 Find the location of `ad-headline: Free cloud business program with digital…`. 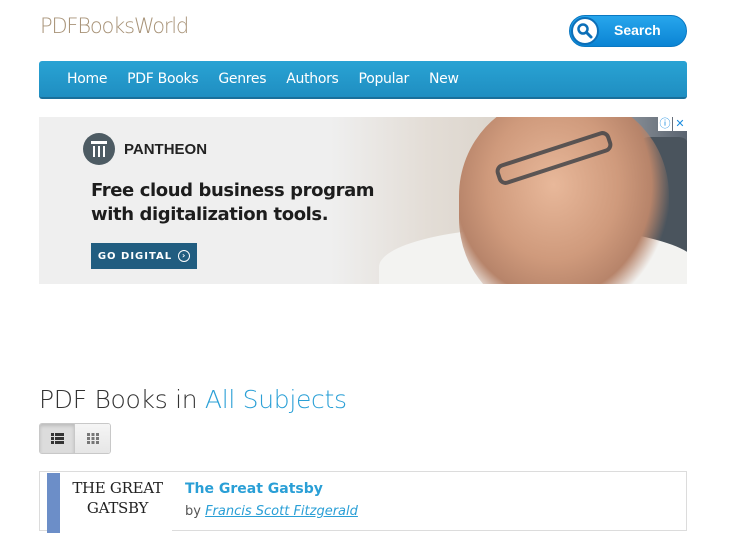

ad-headline: Free cloud business program with digital… is located at coordinates (233, 203).